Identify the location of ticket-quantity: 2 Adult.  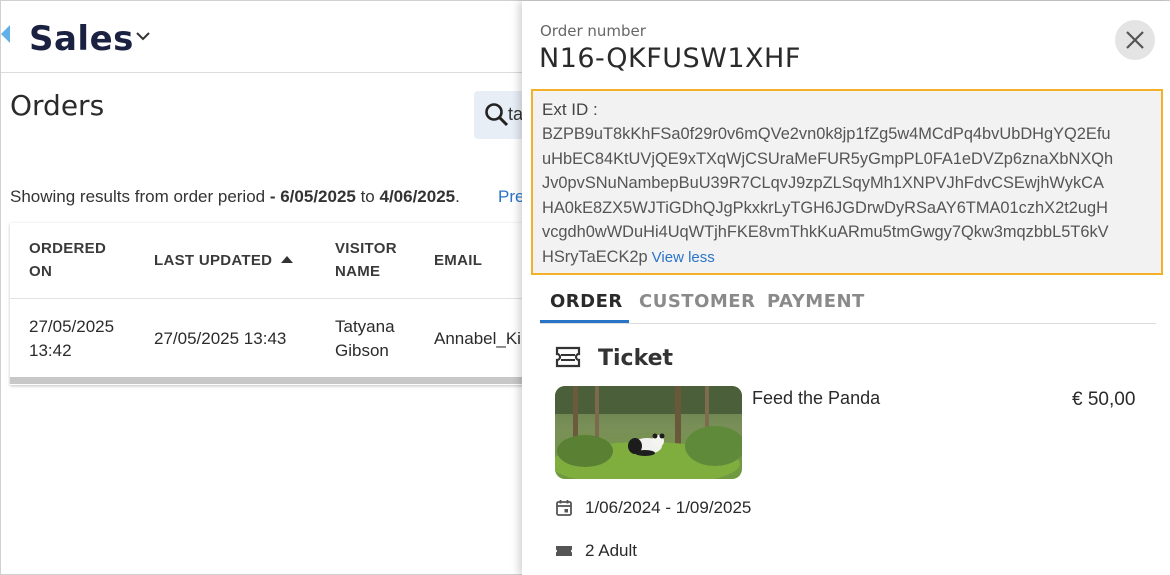
(611, 550).